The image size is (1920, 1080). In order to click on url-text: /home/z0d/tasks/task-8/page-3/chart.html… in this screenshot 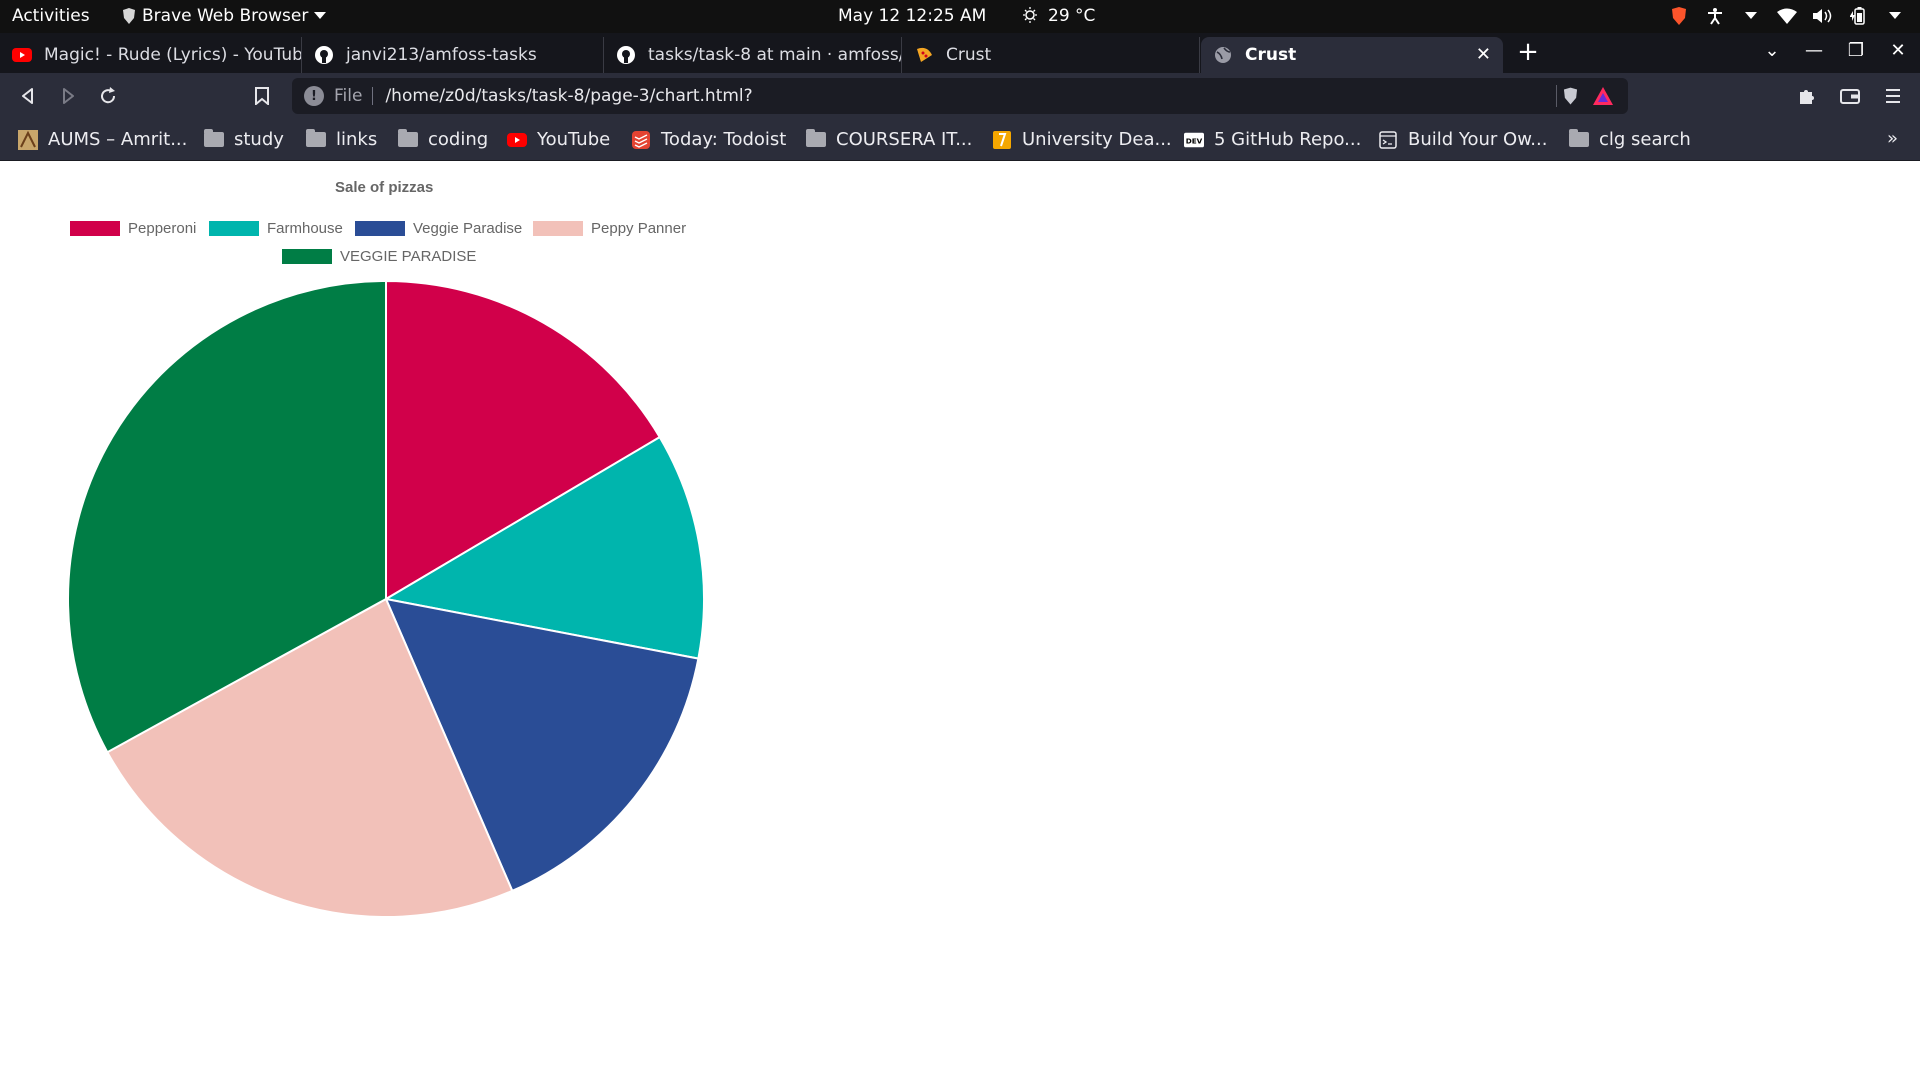, I will do `click(568, 96)`.